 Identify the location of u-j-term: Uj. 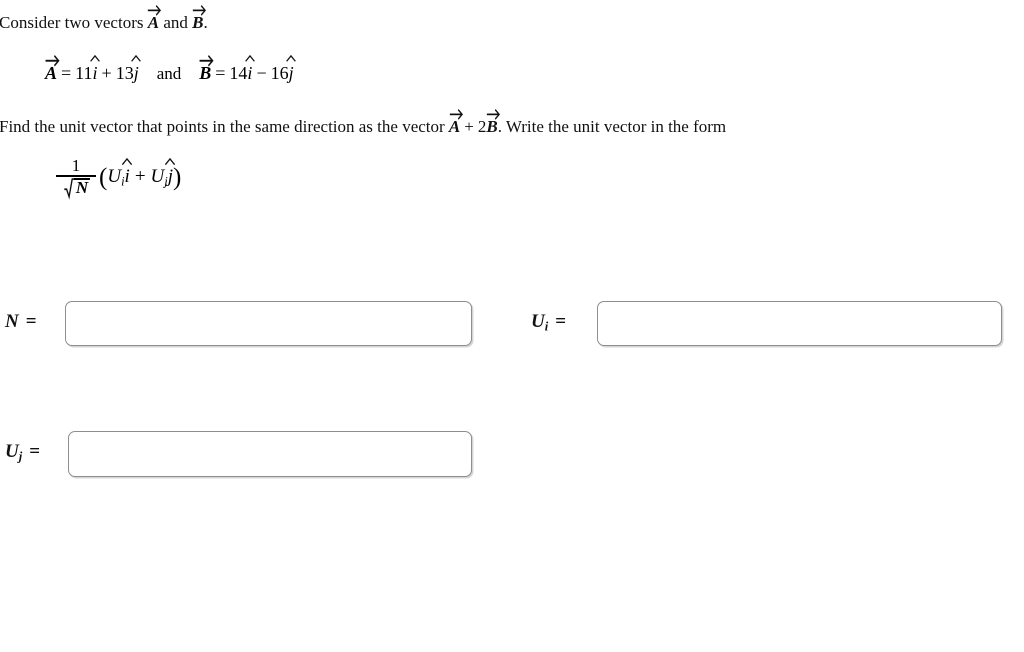
(159, 177).